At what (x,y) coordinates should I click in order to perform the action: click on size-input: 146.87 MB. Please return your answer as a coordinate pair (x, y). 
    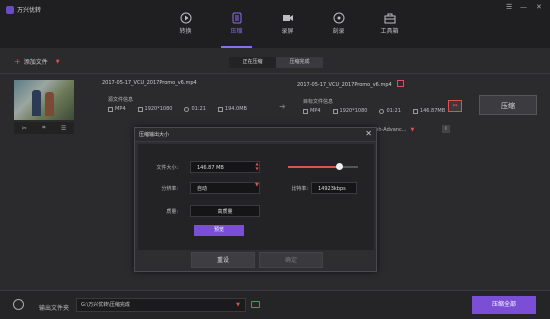
    Looking at the image, I should click on (225, 167).